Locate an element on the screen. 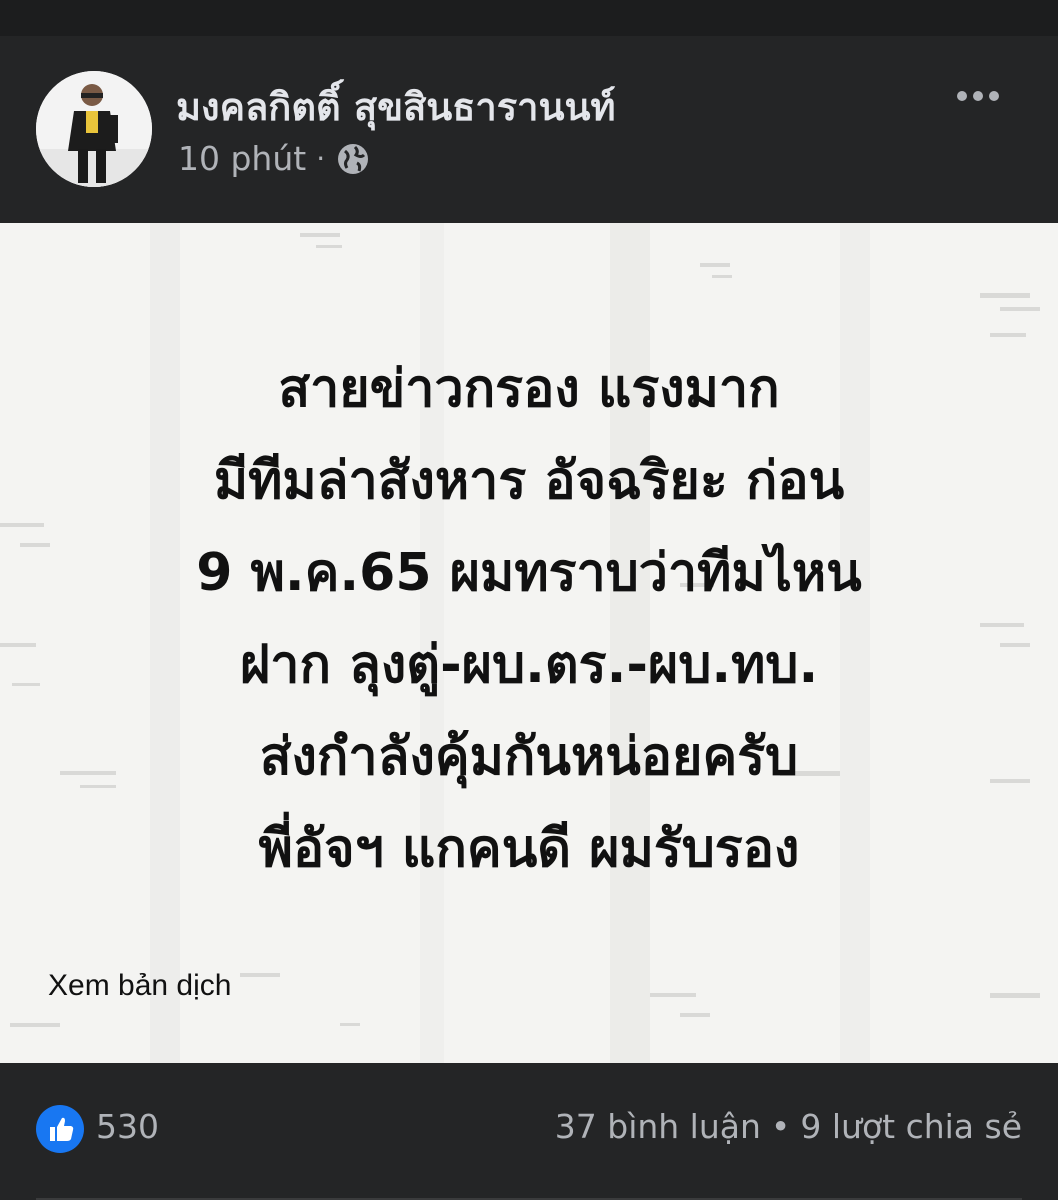  globe-icon is located at coordinates (353, 159).